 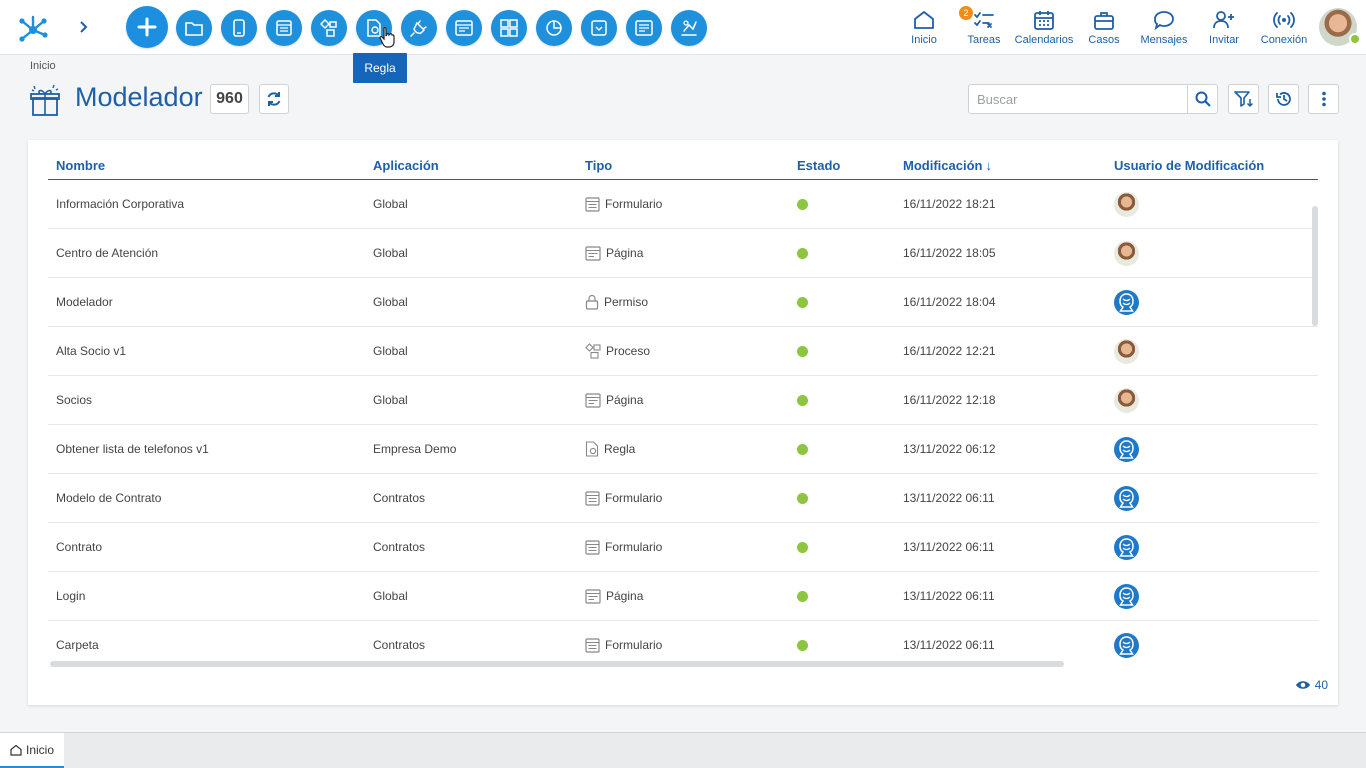 What do you see at coordinates (80, 165) in the screenshot?
I see `column-header-nombre: Nombre` at bounding box center [80, 165].